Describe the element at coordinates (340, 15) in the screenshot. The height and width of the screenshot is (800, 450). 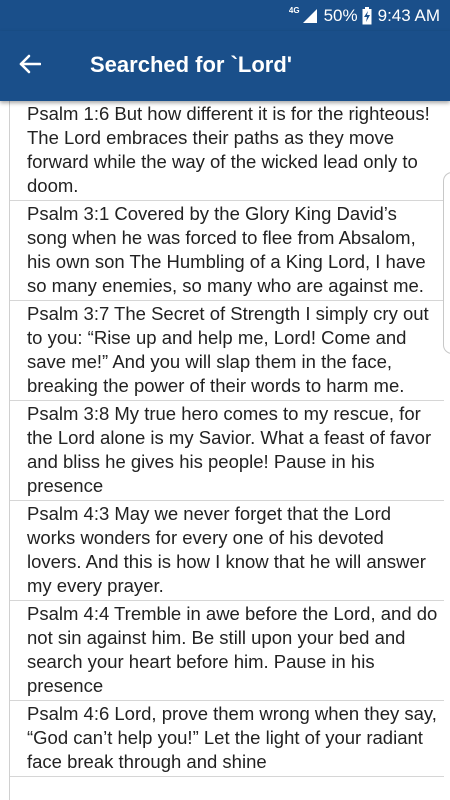
I see `battery-percentage: 50%` at that location.